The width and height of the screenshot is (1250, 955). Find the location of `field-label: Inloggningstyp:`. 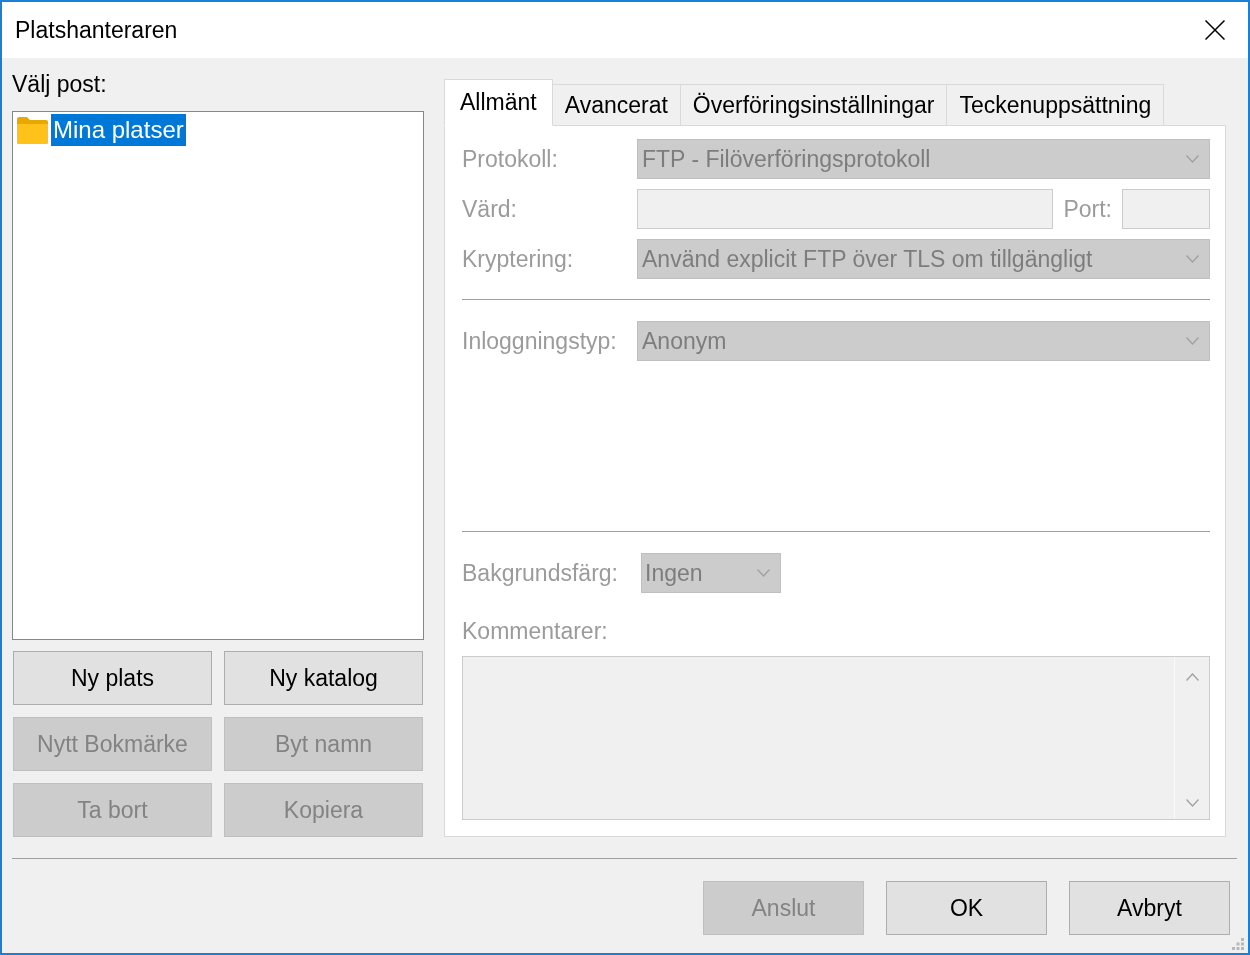

field-label: Inloggningstyp: is located at coordinates (540, 341).